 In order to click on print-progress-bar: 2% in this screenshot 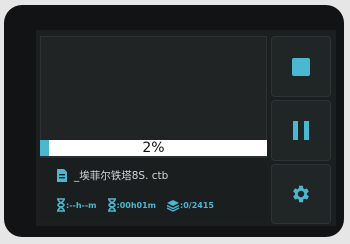, I will do `click(153, 149)`.